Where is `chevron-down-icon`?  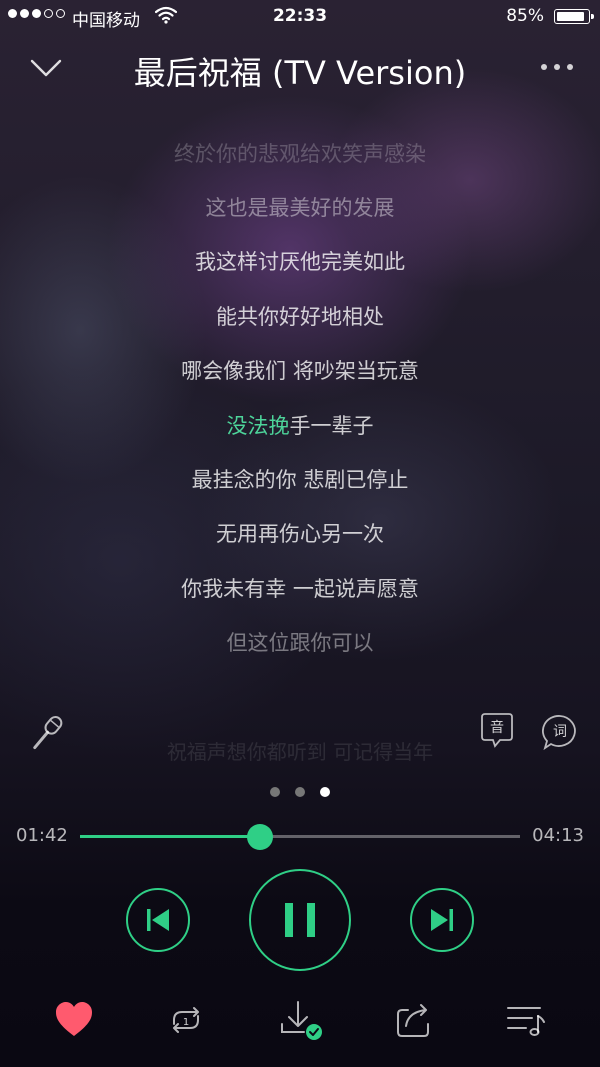
chevron-down-icon is located at coordinates (46, 68).